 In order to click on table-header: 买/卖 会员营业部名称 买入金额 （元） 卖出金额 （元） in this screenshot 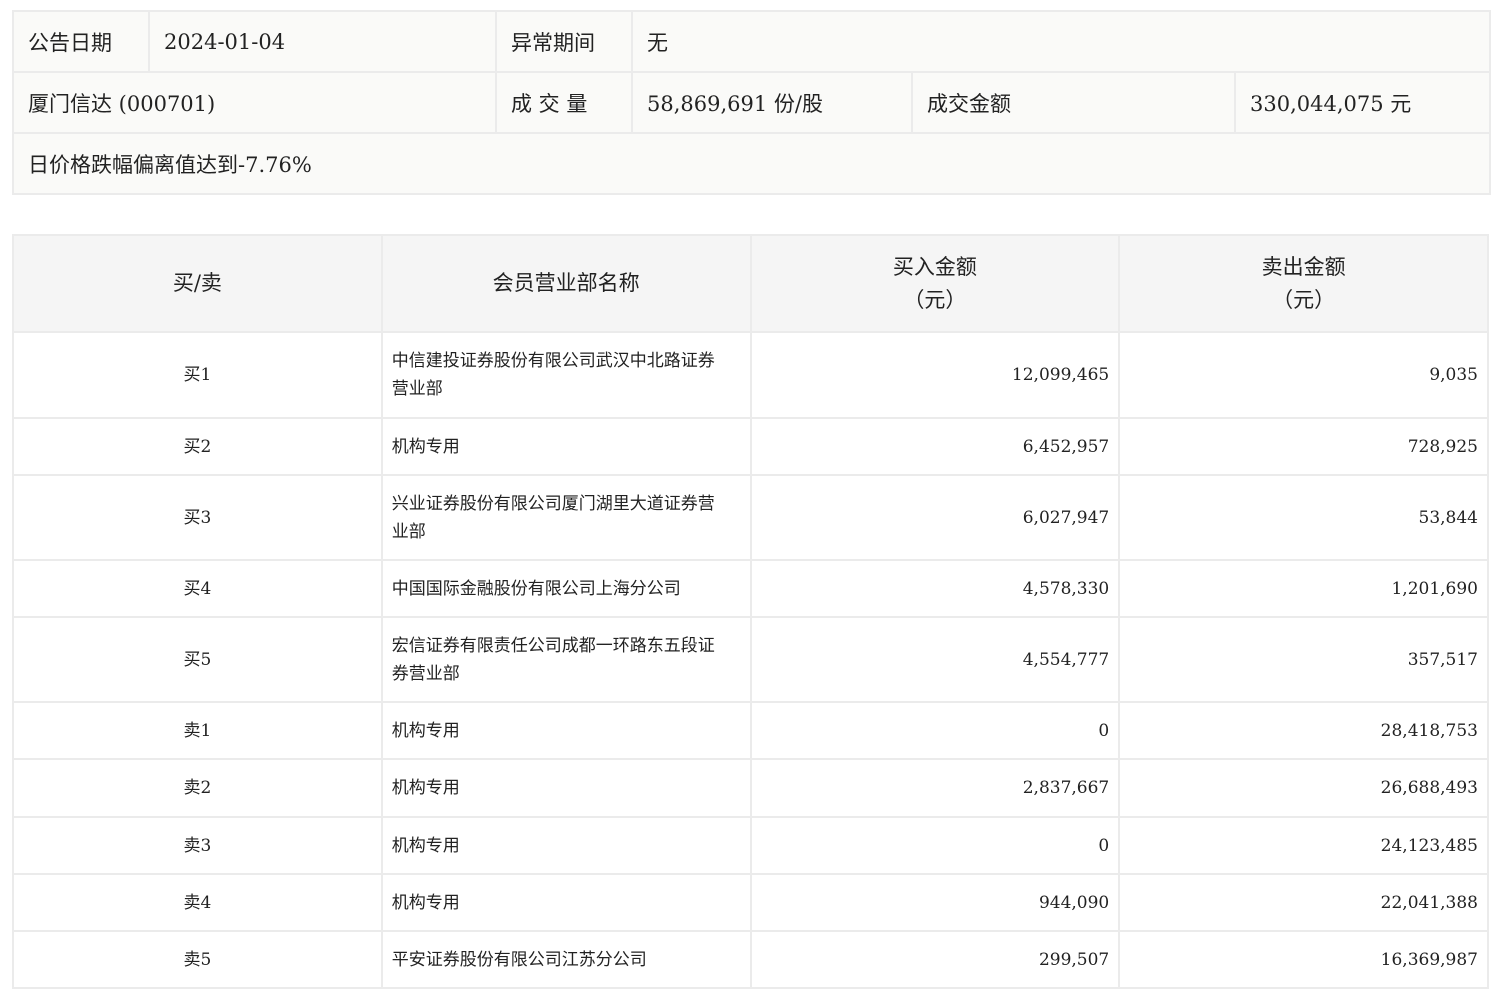, I will do `click(750, 283)`.